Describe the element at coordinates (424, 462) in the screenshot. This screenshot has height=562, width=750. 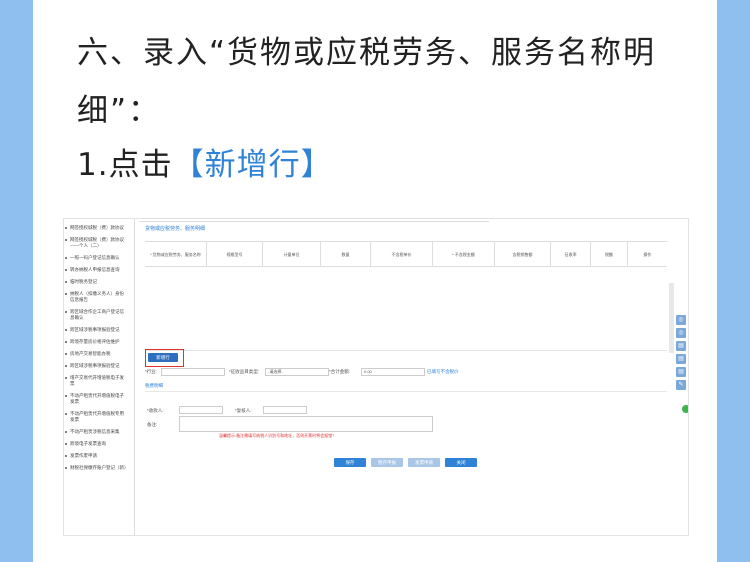
I see `invoice-apply-button: 发票申请` at that location.